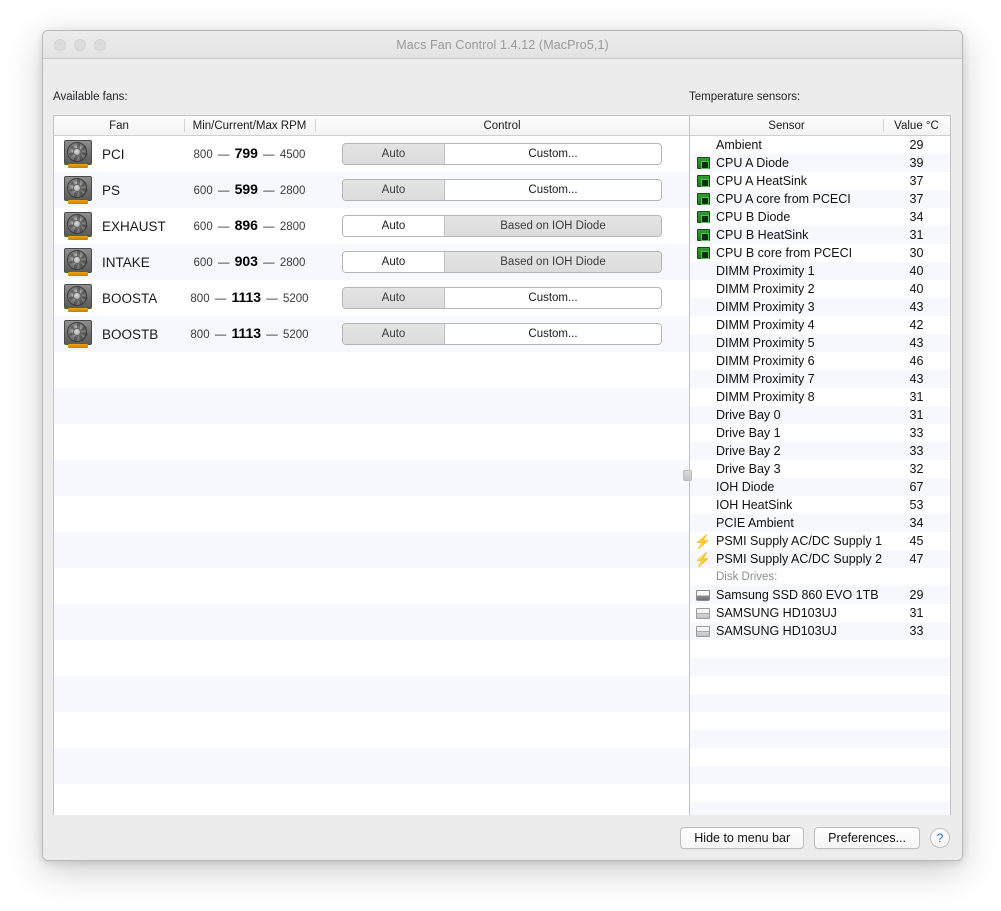  Describe the element at coordinates (820, 379) in the screenshot. I see `sensor-row: DIMM Proximity 7 43` at that location.